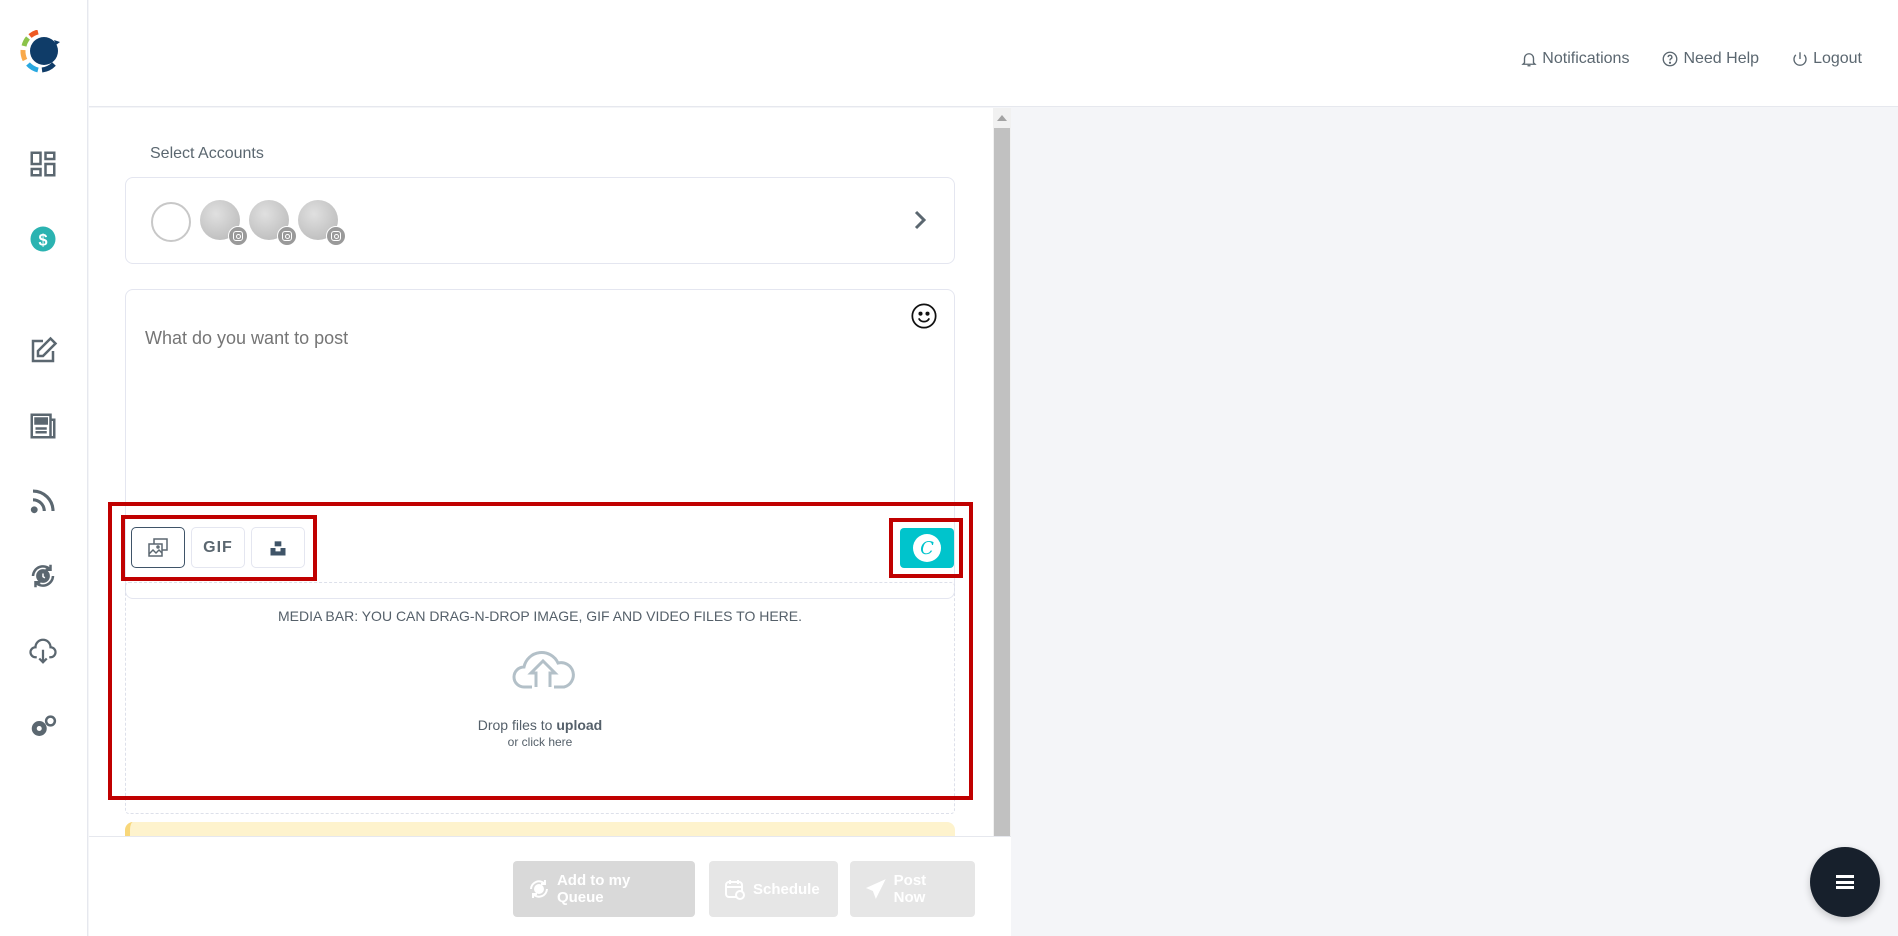 The width and height of the screenshot is (1898, 936). I want to click on cloud-download-icon, so click(43, 651).